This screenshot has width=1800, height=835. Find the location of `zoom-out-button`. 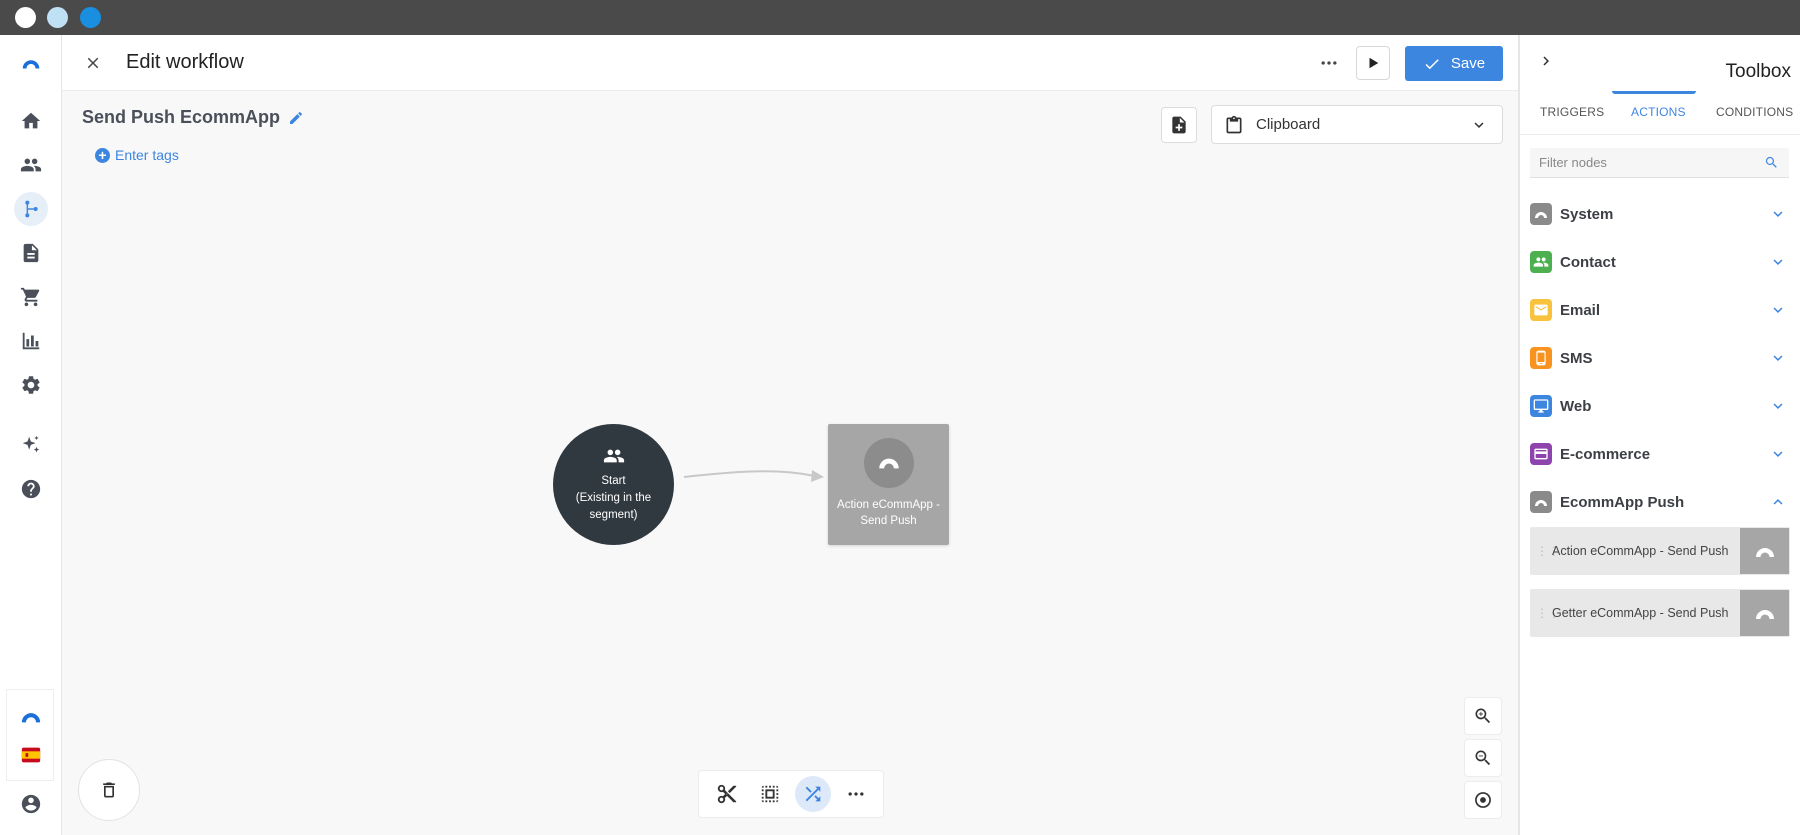

zoom-out-button is located at coordinates (1483, 758).